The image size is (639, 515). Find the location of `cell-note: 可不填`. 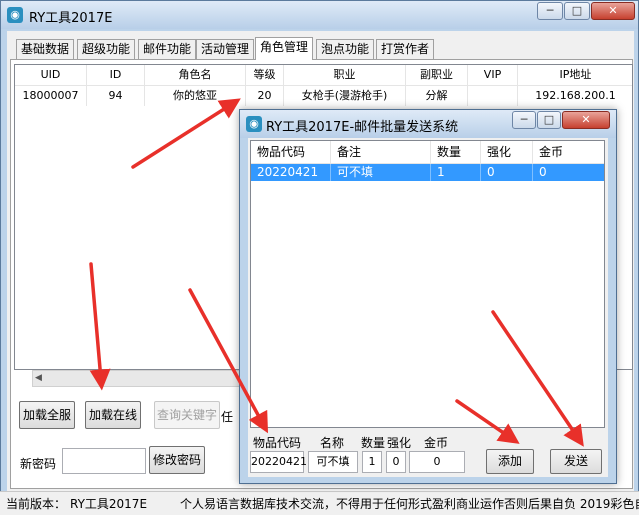

cell-note: 可不填 is located at coordinates (381, 172).